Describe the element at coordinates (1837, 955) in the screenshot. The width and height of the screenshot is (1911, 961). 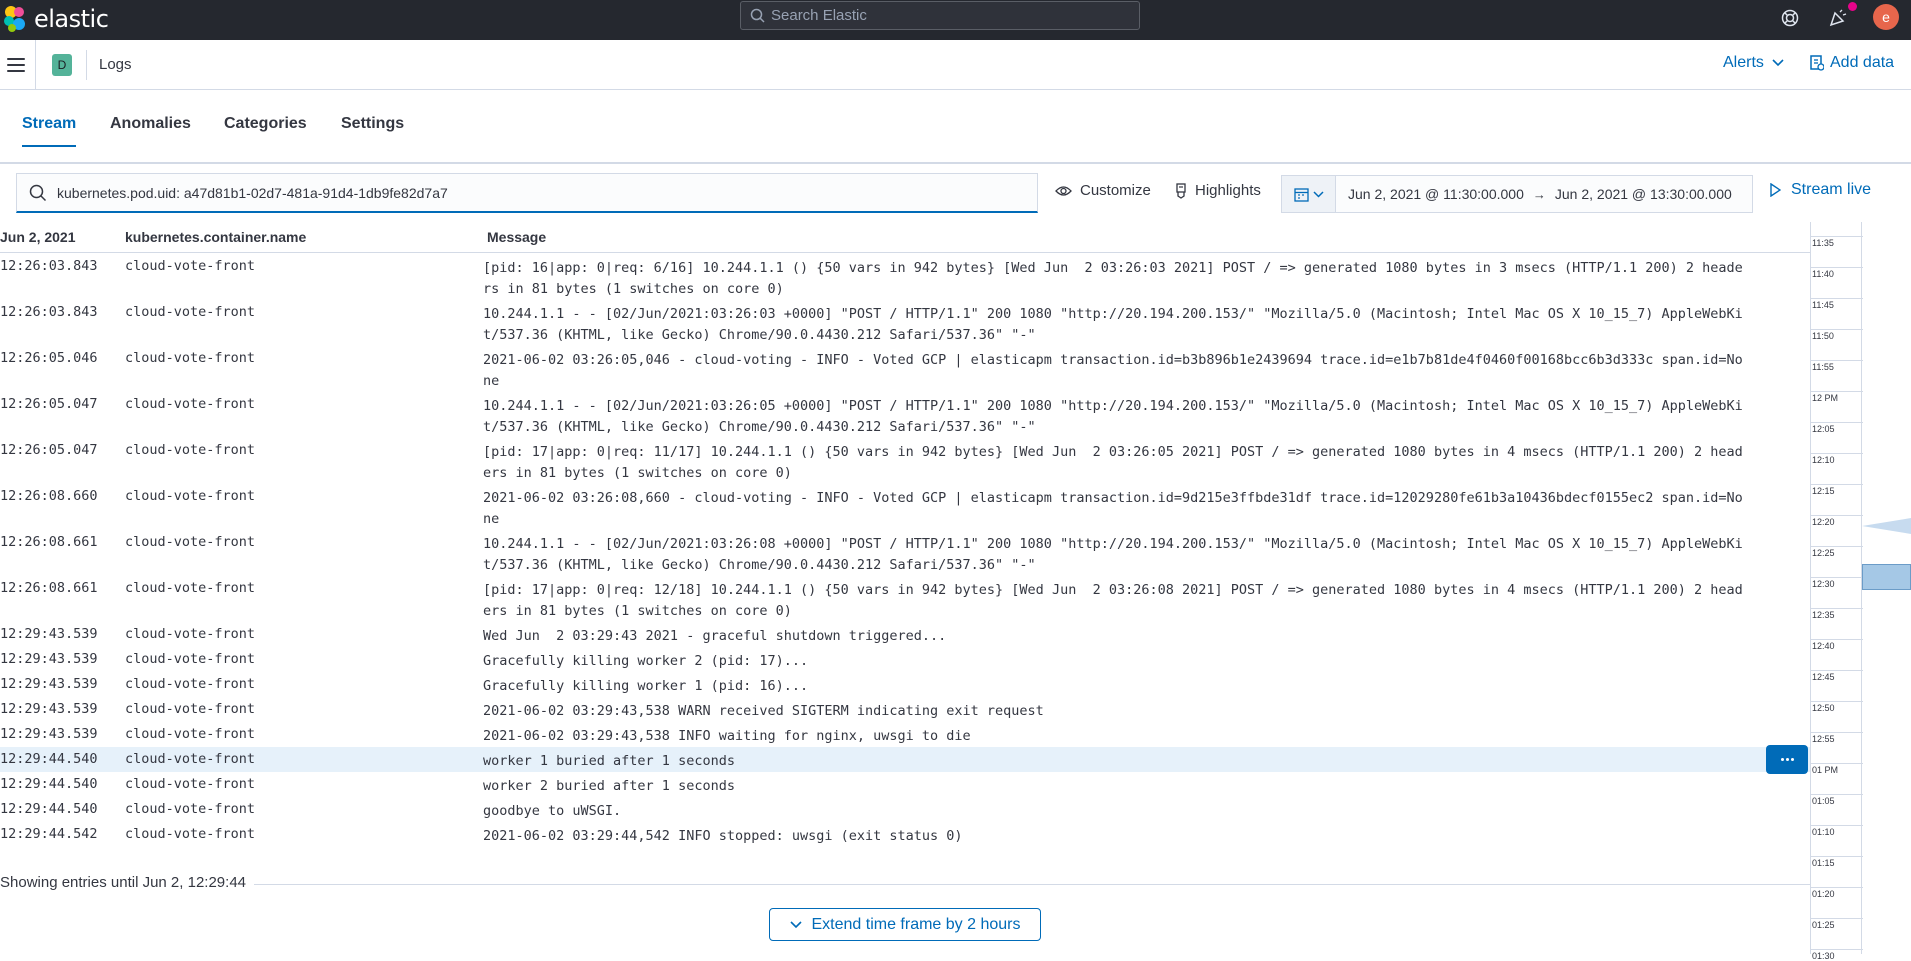
I see `minimap-tick: 01:30` at that location.